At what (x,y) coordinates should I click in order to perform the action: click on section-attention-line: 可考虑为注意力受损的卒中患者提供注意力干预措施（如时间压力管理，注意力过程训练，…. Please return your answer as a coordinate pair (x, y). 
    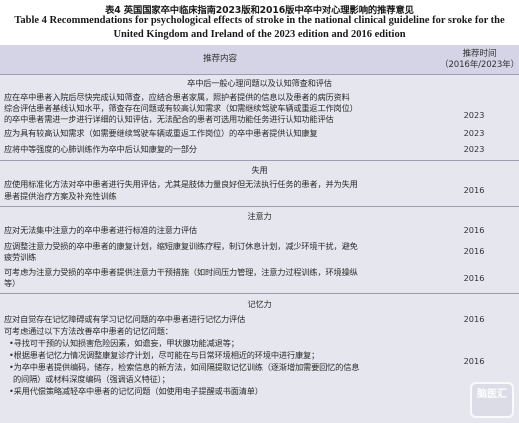
    Looking at the image, I should click on (181, 272).